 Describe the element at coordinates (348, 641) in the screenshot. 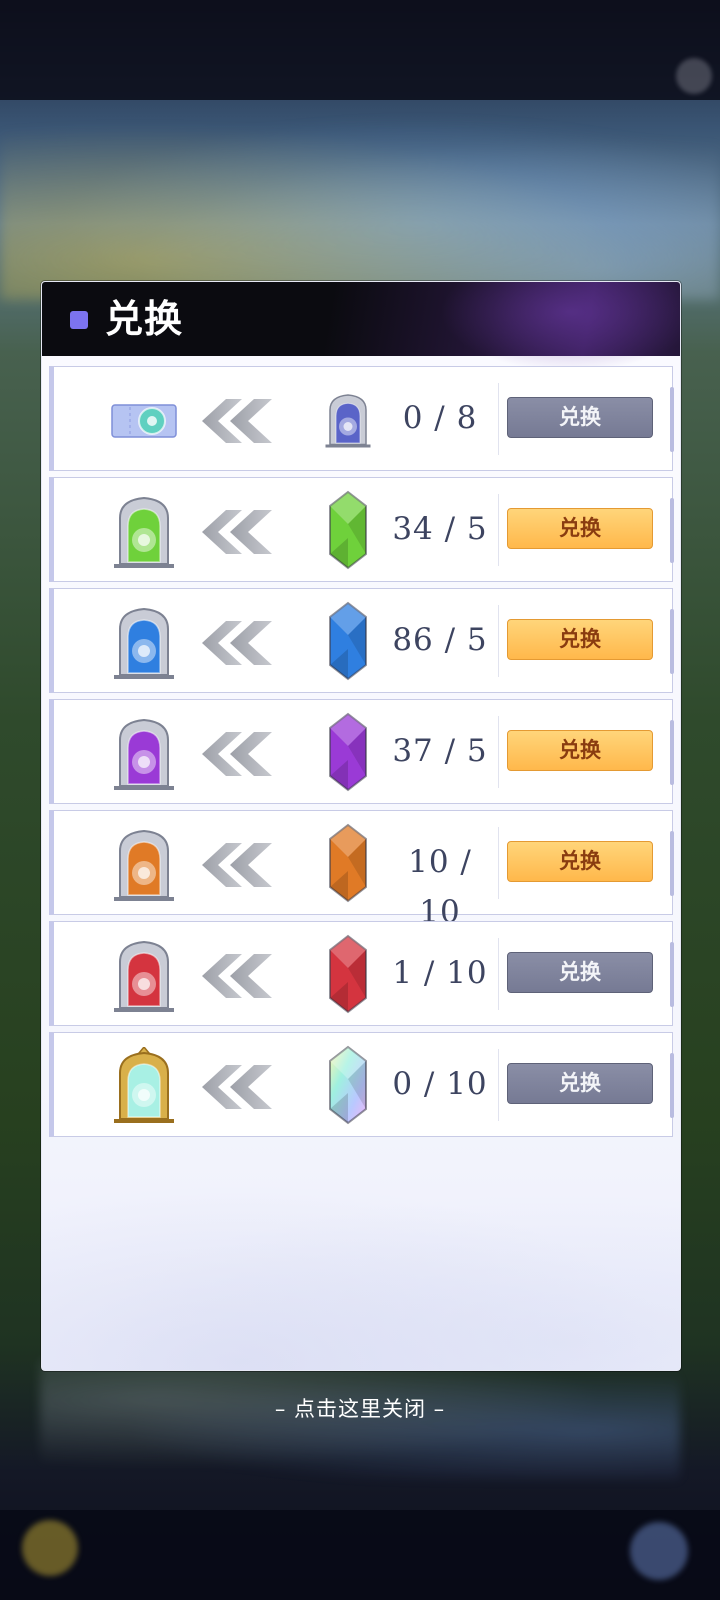

I see `blue-crystal-icon` at that location.